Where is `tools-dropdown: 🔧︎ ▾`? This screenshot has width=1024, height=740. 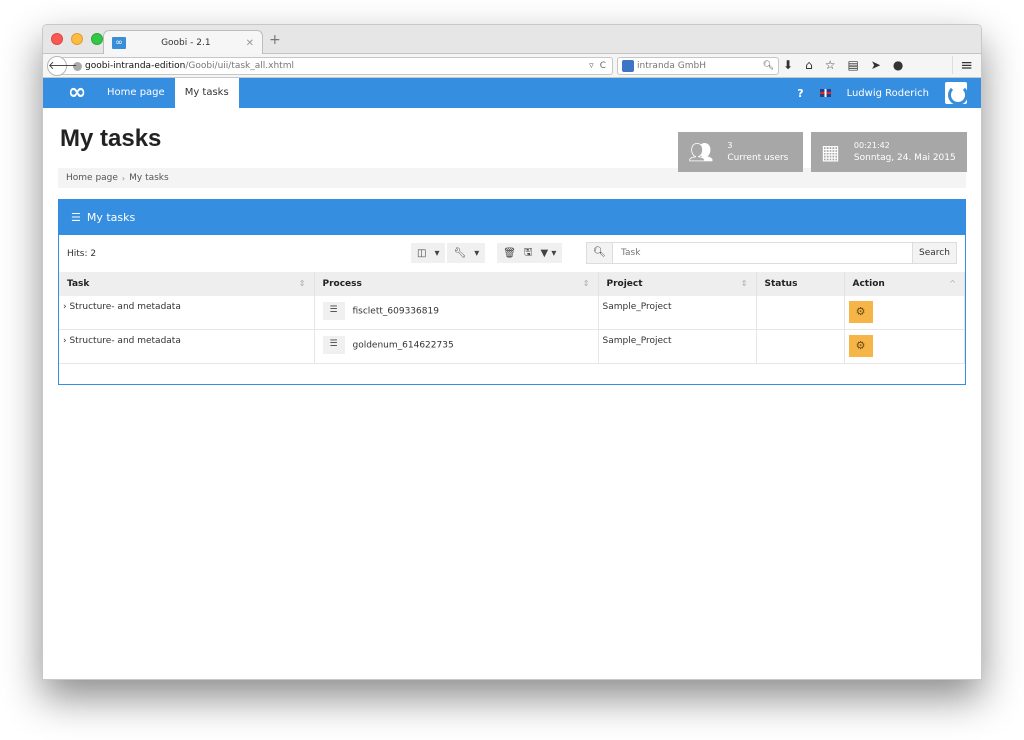 tools-dropdown: 🔧︎ ▾ is located at coordinates (466, 253).